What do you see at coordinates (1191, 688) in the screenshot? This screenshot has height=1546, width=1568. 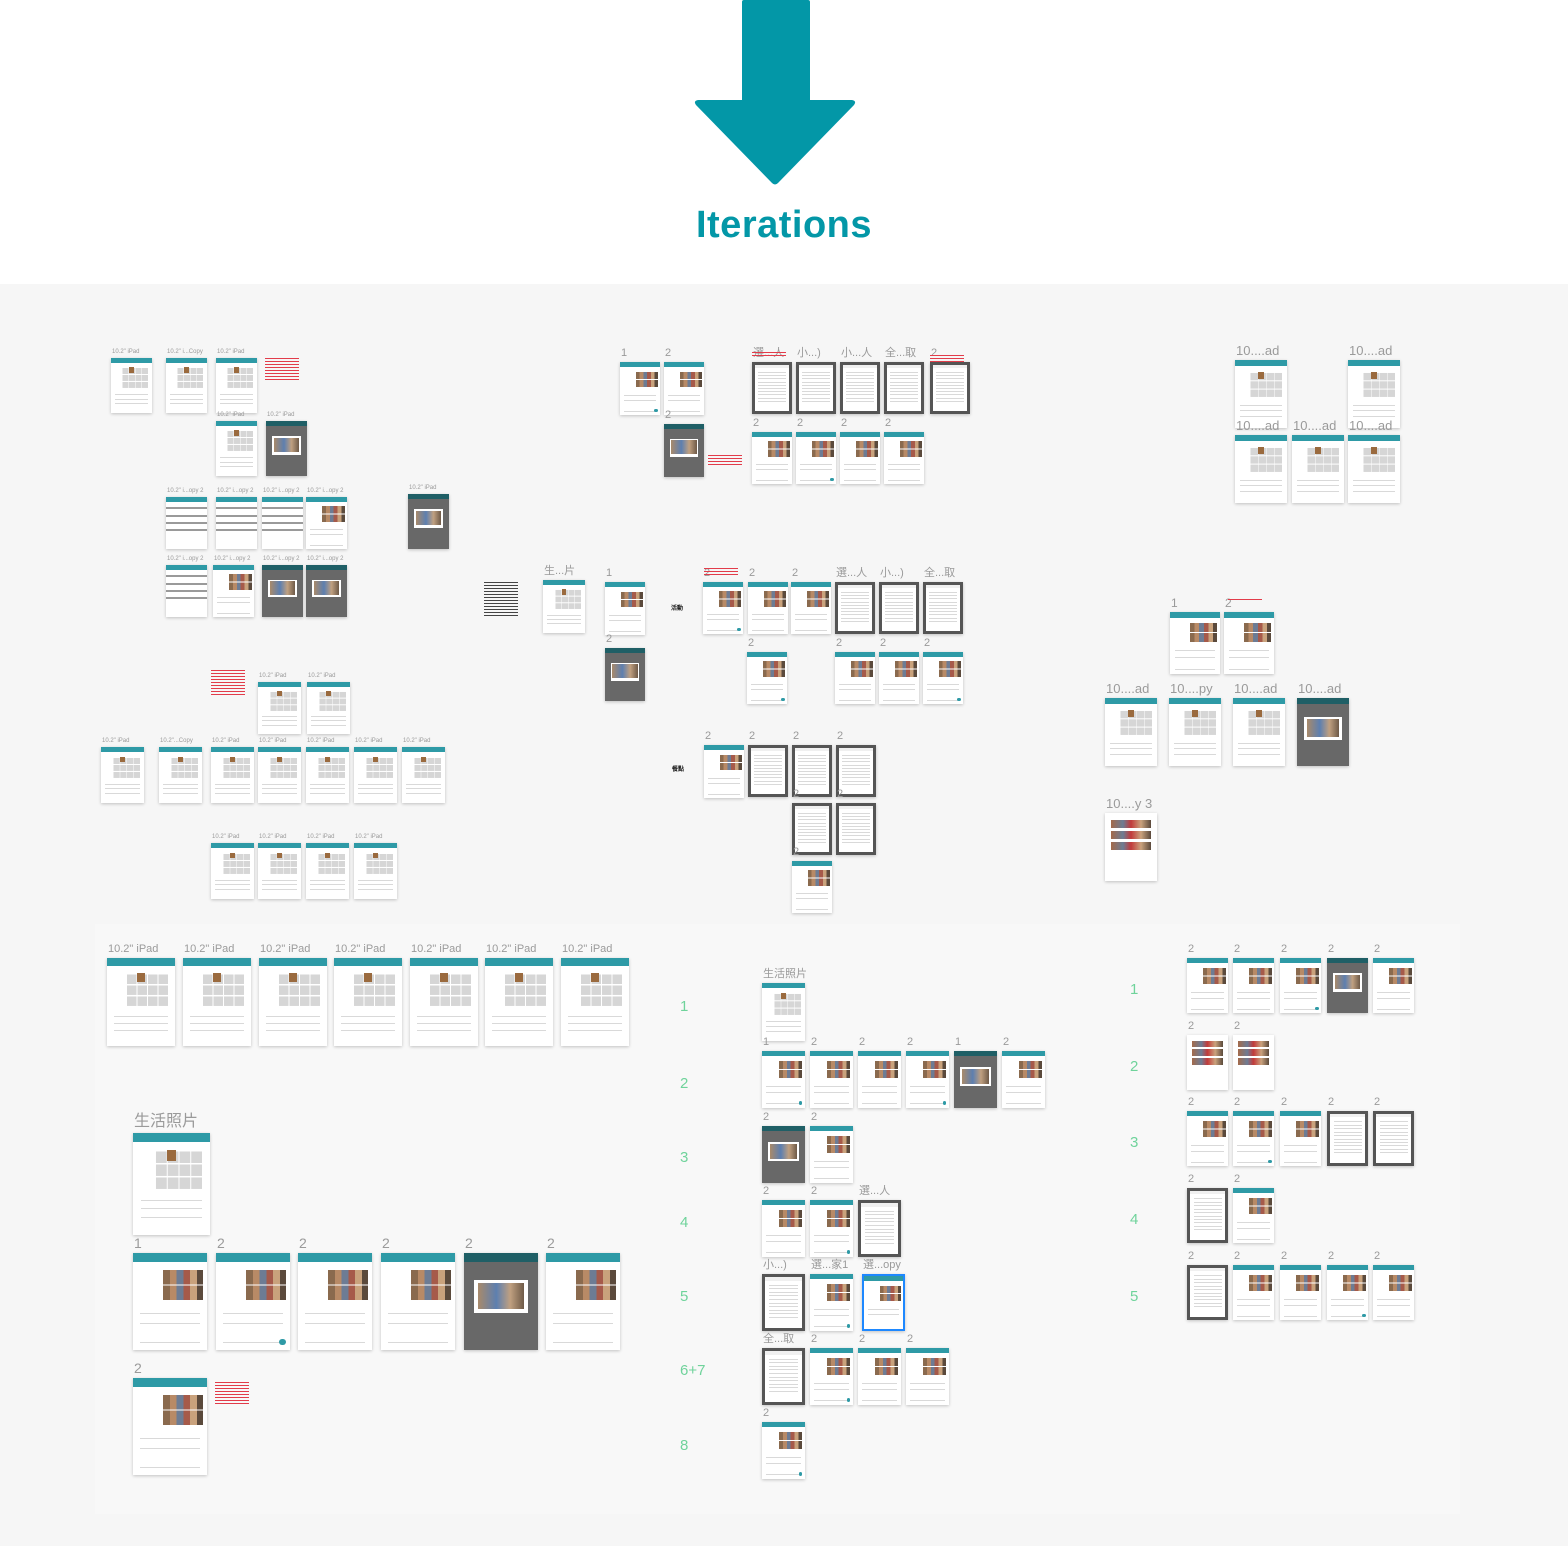 I see `artboard-label: 10....py` at bounding box center [1191, 688].